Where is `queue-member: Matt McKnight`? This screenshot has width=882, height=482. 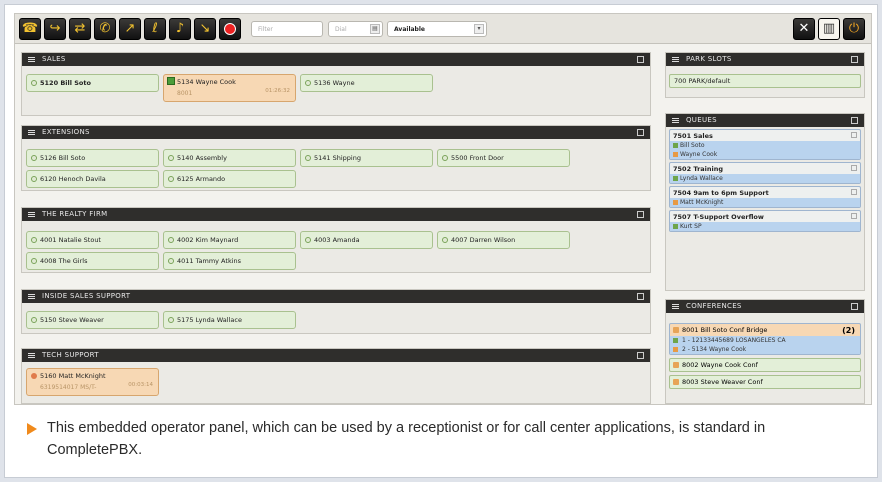
queue-member: Matt McKnight is located at coordinates (765, 202).